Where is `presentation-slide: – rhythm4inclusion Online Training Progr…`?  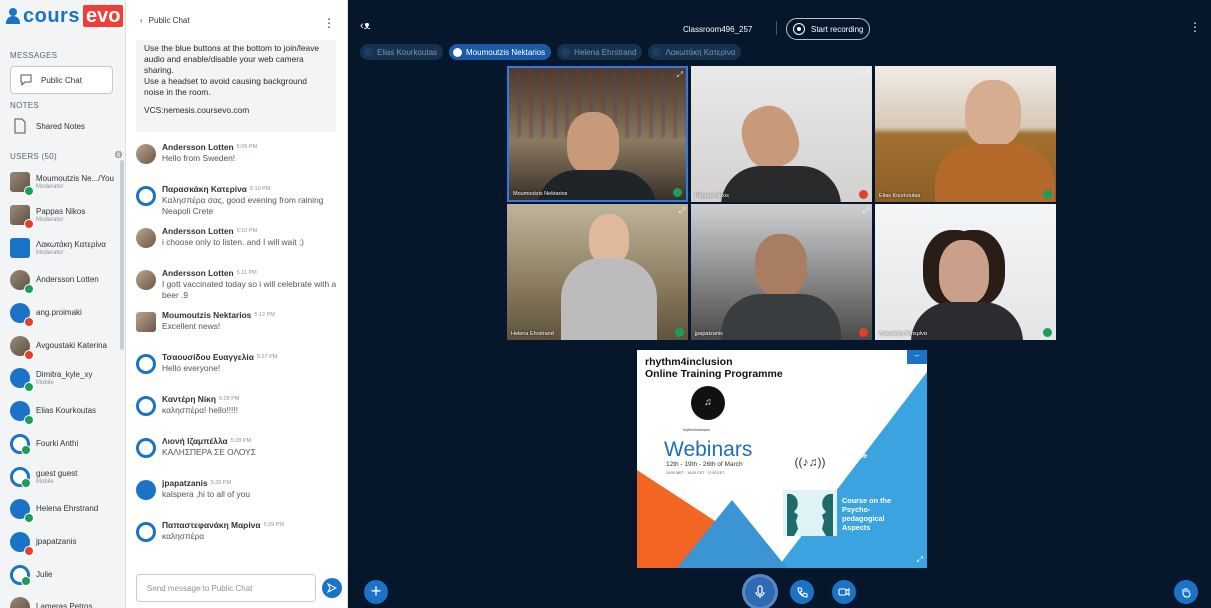 presentation-slide: – rhythm4inclusion Online Training Progr… is located at coordinates (782, 459).